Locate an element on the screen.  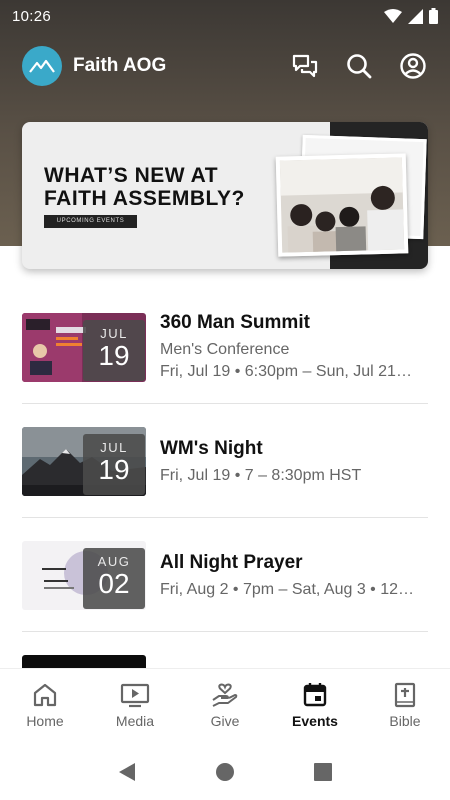
back-icon is located at coordinates (127, 772).